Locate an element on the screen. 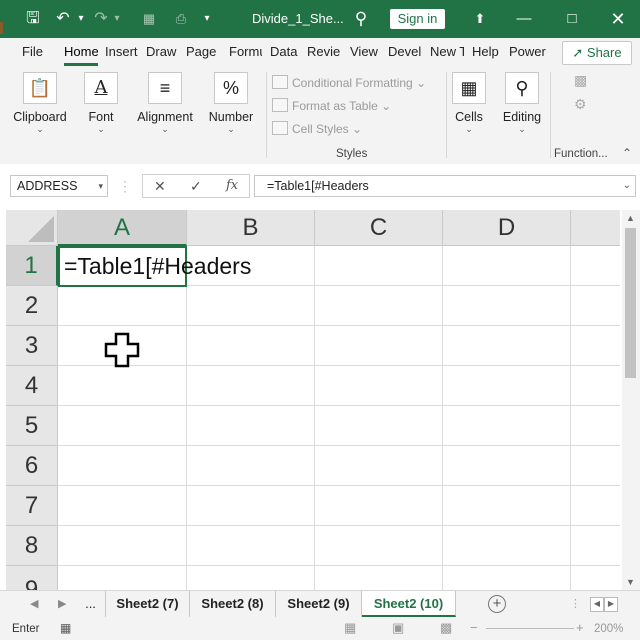  page-layout-view-icon: ▣ is located at coordinates (398, 628).